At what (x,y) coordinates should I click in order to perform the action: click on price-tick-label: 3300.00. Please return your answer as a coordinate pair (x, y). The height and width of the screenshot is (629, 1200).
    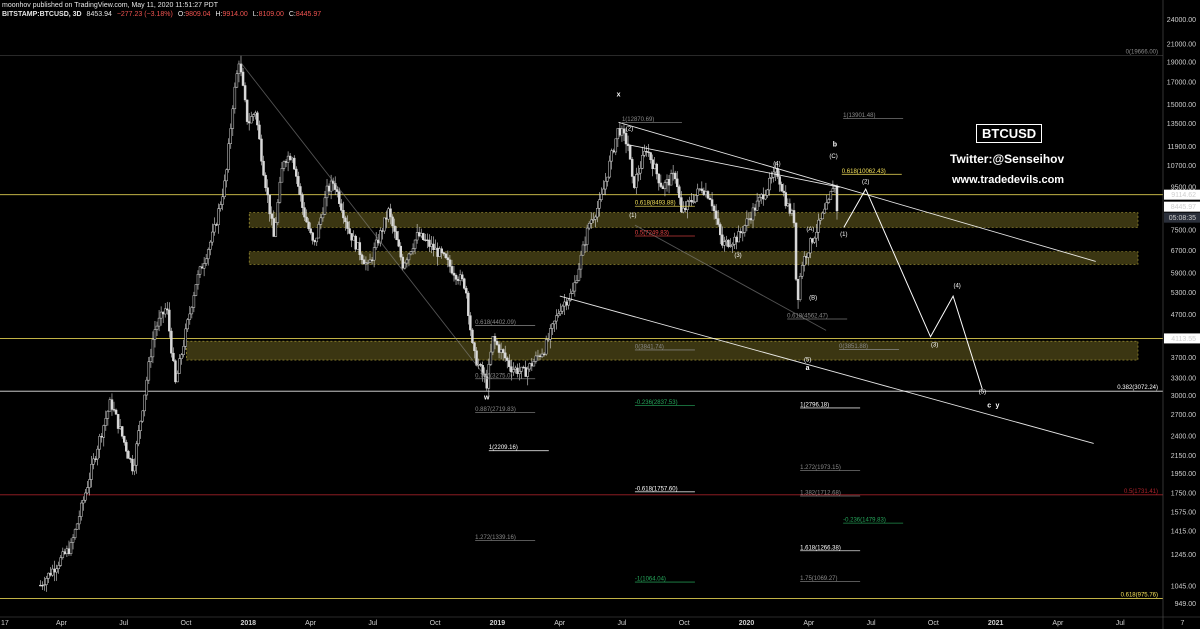
    Looking at the image, I should click on (1183, 379).